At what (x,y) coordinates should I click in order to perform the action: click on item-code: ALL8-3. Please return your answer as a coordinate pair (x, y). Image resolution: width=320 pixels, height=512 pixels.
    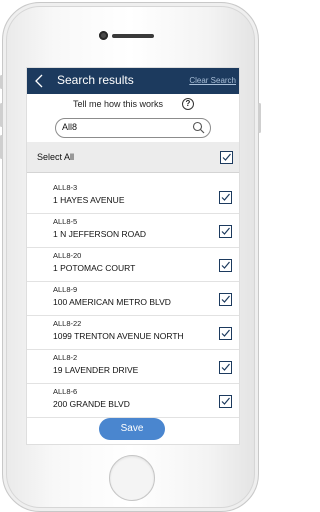
    Looking at the image, I should click on (65, 187).